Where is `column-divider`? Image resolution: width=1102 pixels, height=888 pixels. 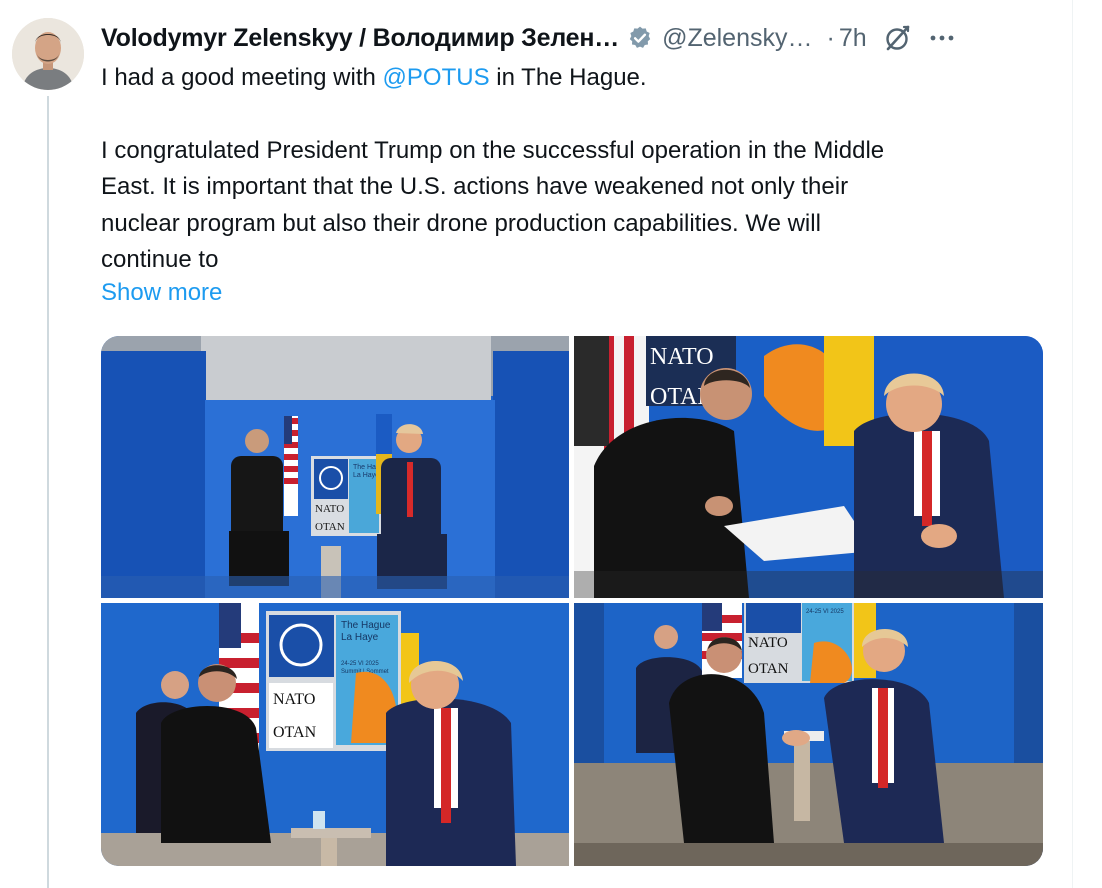 column-divider is located at coordinates (1072, 444).